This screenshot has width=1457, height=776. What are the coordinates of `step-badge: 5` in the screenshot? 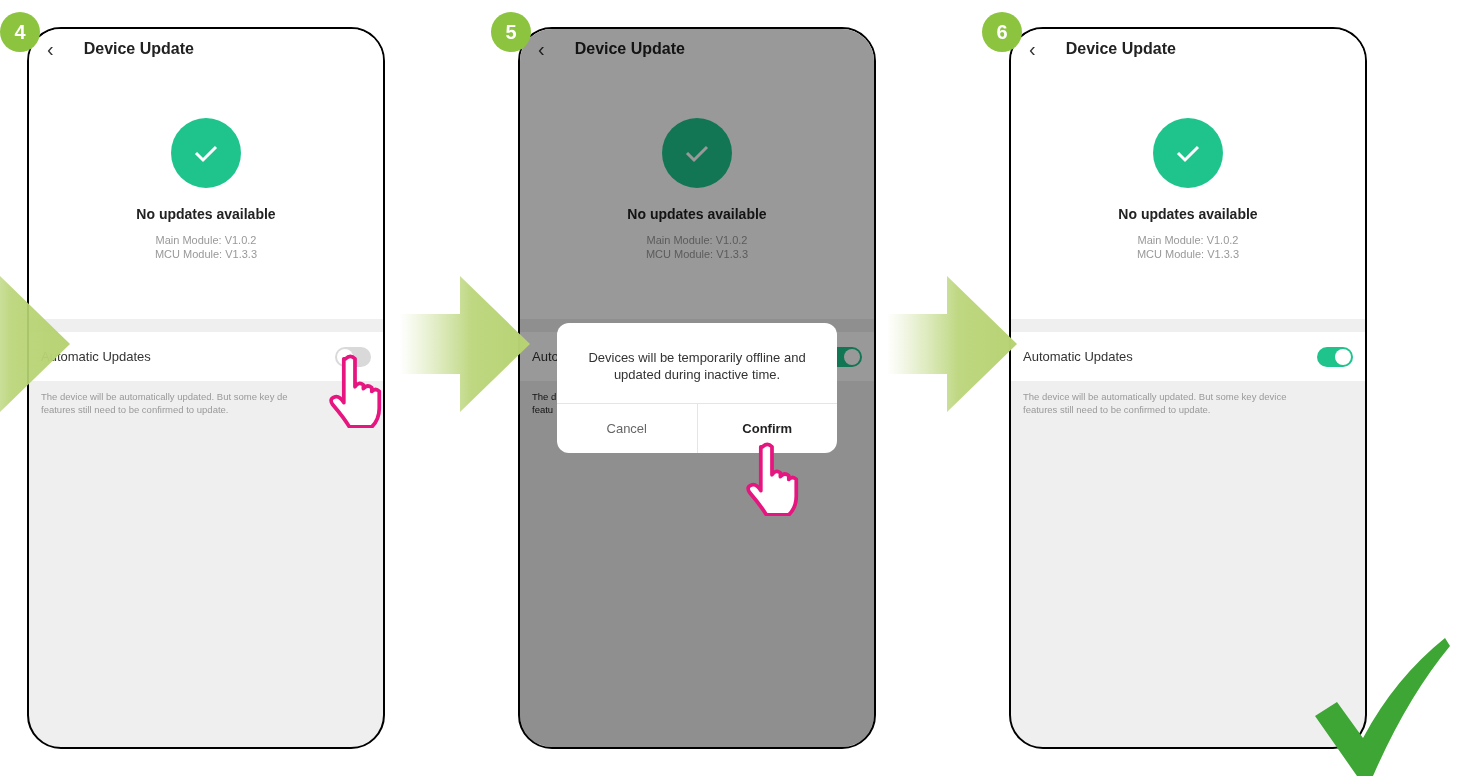 It's located at (511, 32).